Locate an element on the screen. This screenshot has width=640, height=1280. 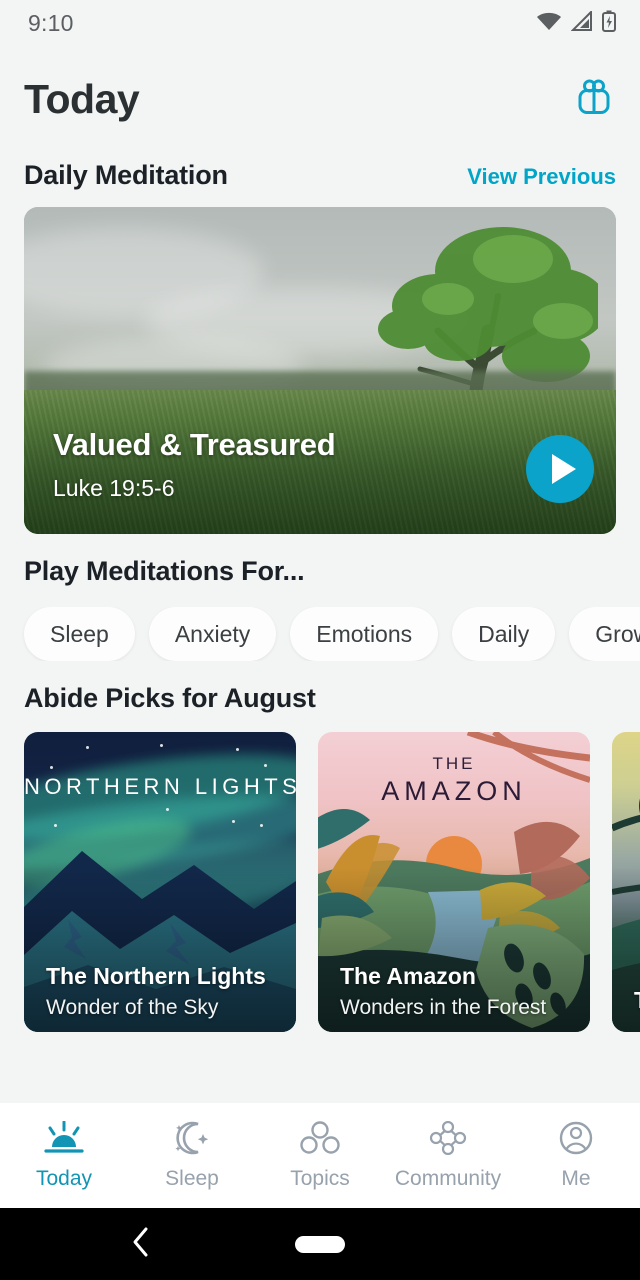
section-title-abide-picks: Abide Picks for August is located at coordinates (170, 698).